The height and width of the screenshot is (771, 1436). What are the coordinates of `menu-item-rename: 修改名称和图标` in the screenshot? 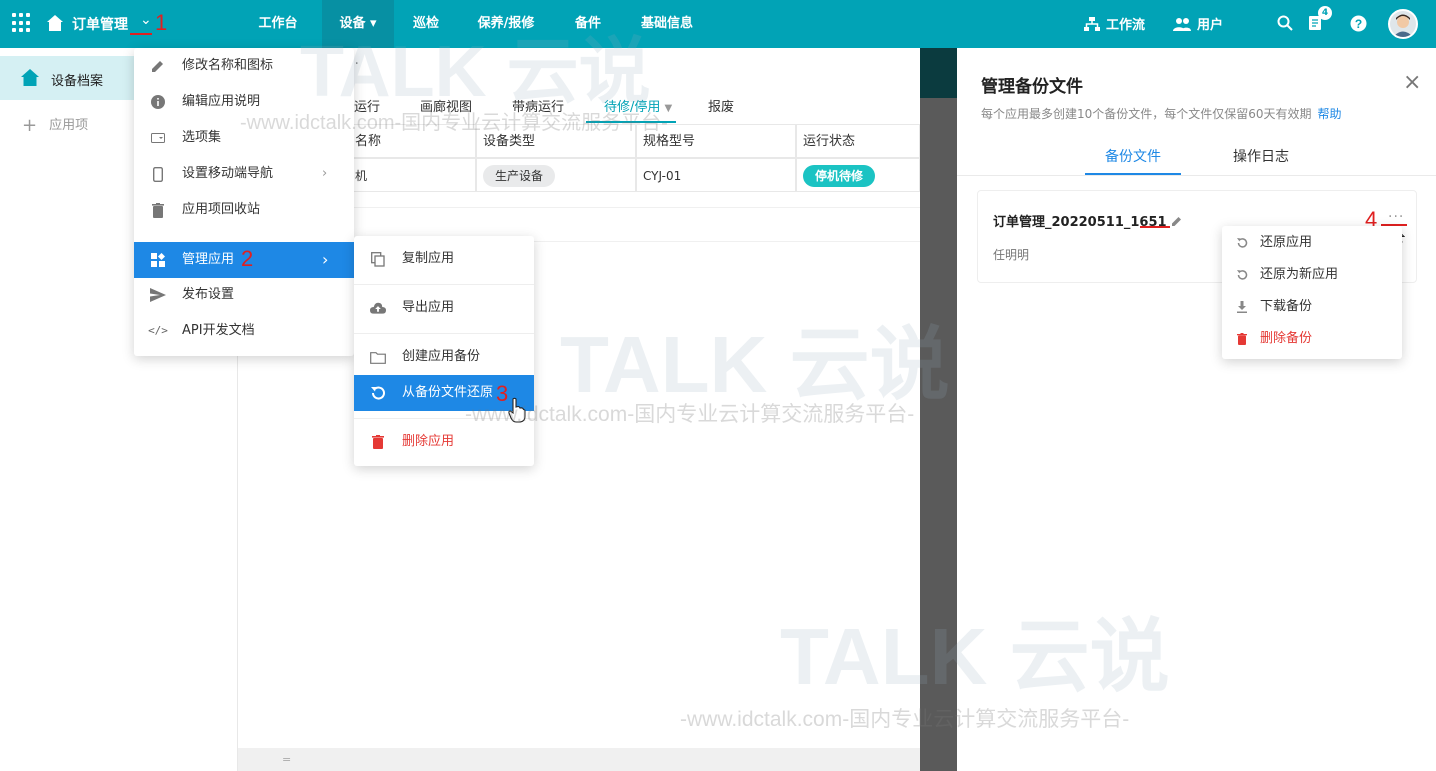 It's located at (244, 66).